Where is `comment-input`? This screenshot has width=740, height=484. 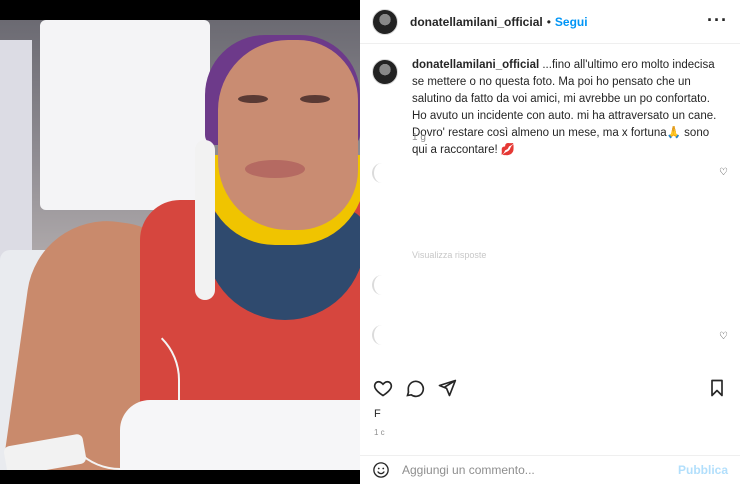
comment-input is located at coordinates (537, 470).